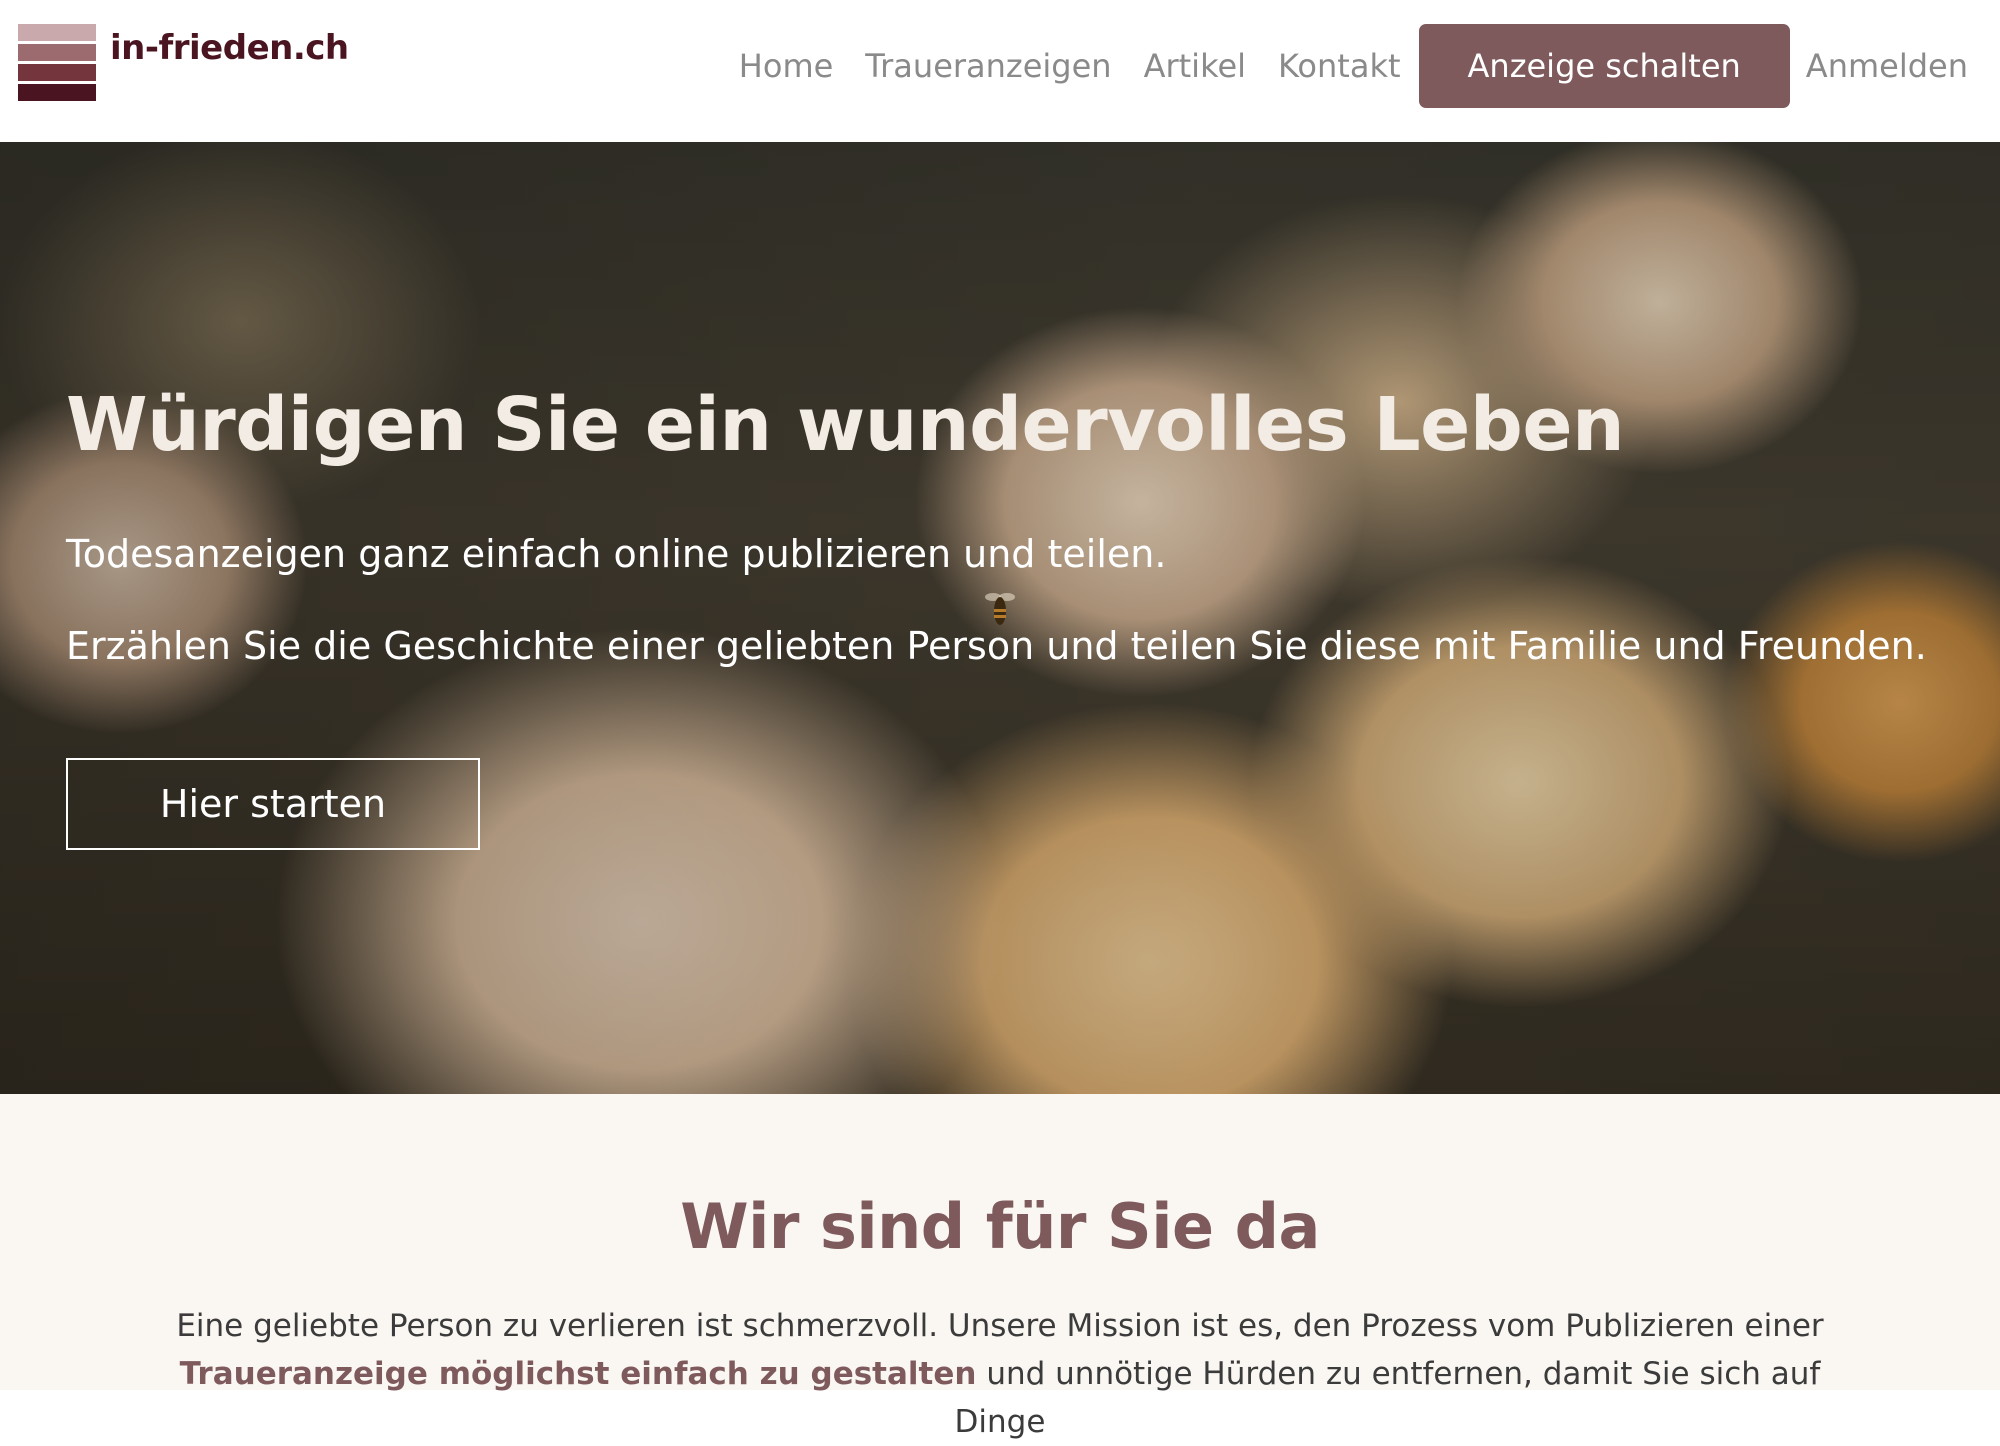 The height and width of the screenshot is (1446, 2000). I want to click on logo: in-frieden.ch, so click(183, 64).